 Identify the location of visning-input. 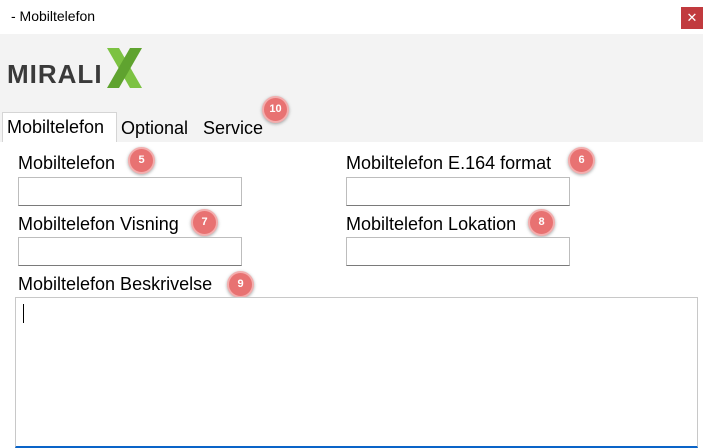
(130, 251).